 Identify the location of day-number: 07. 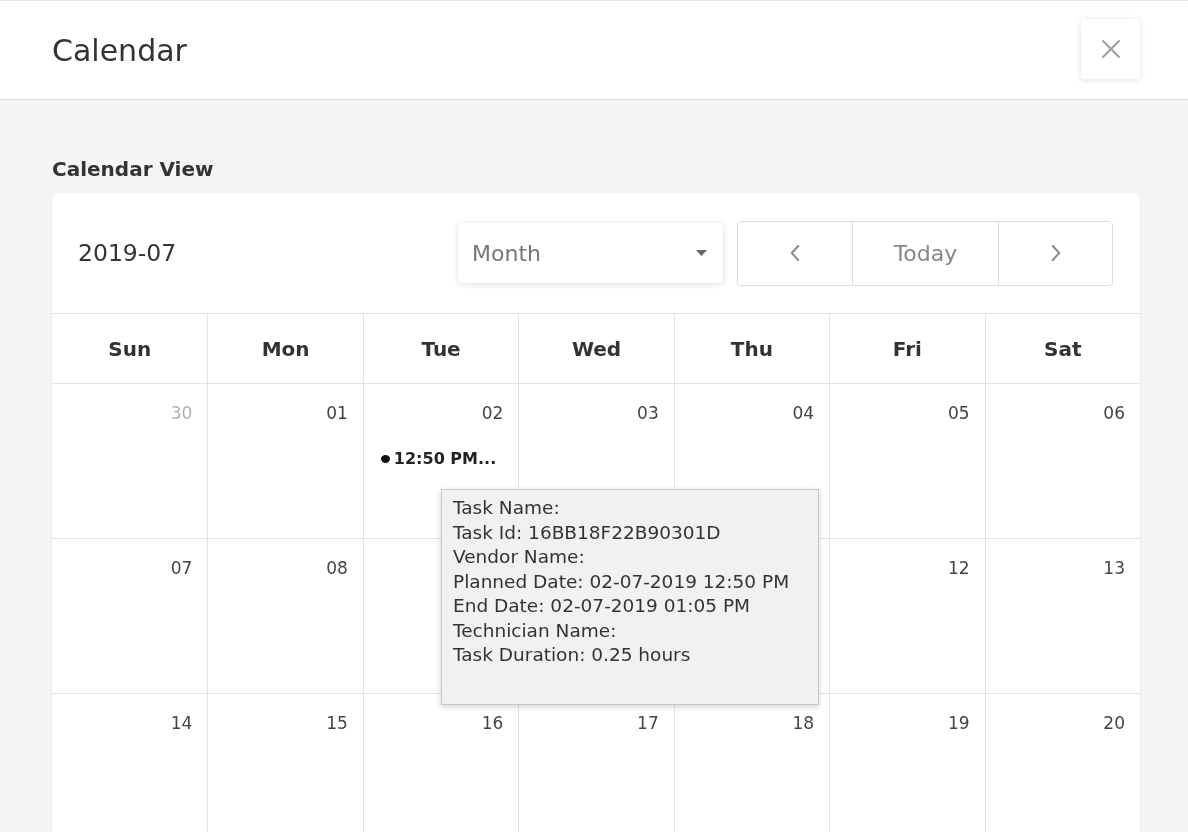
(181, 568).